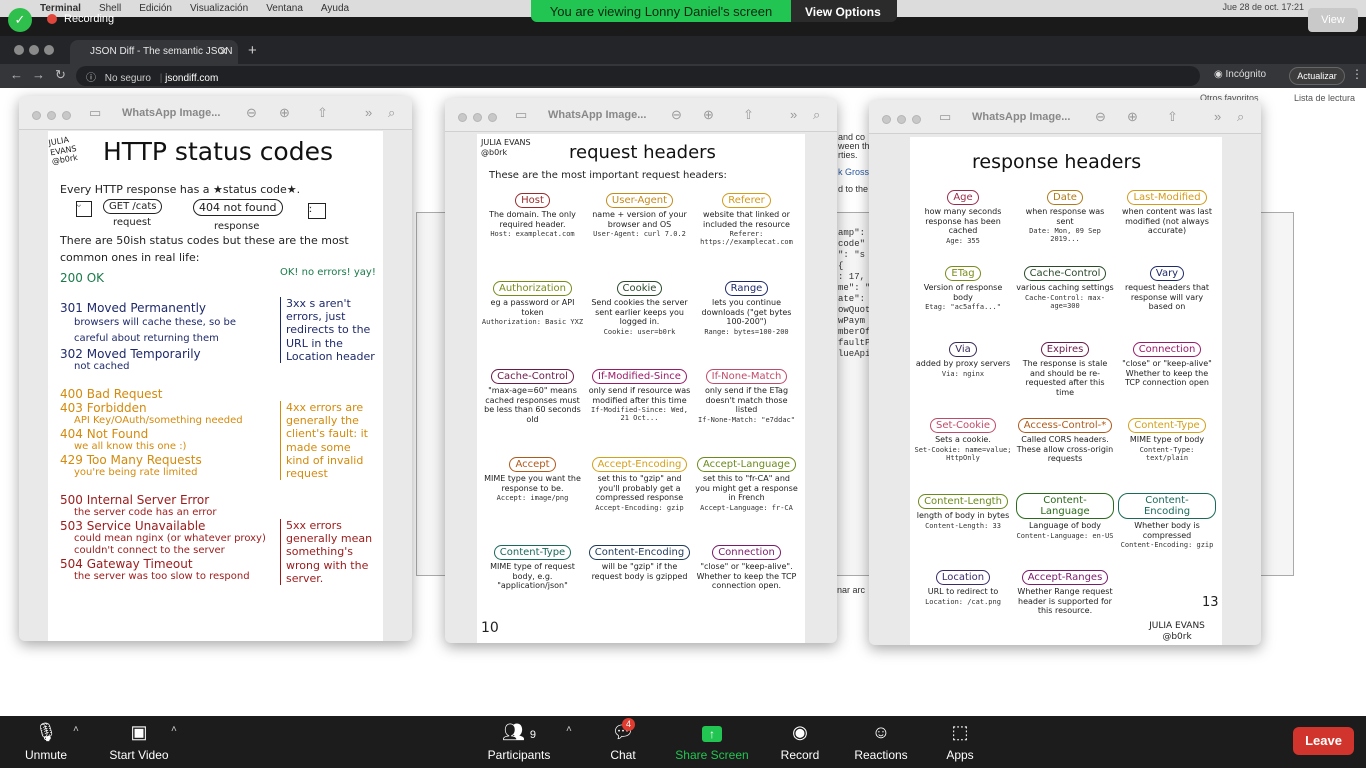 The height and width of the screenshot is (768, 1366). What do you see at coordinates (238, 207) in the screenshot?
I see `bubble-response: 404 not found` at bounding box center [238, 207].